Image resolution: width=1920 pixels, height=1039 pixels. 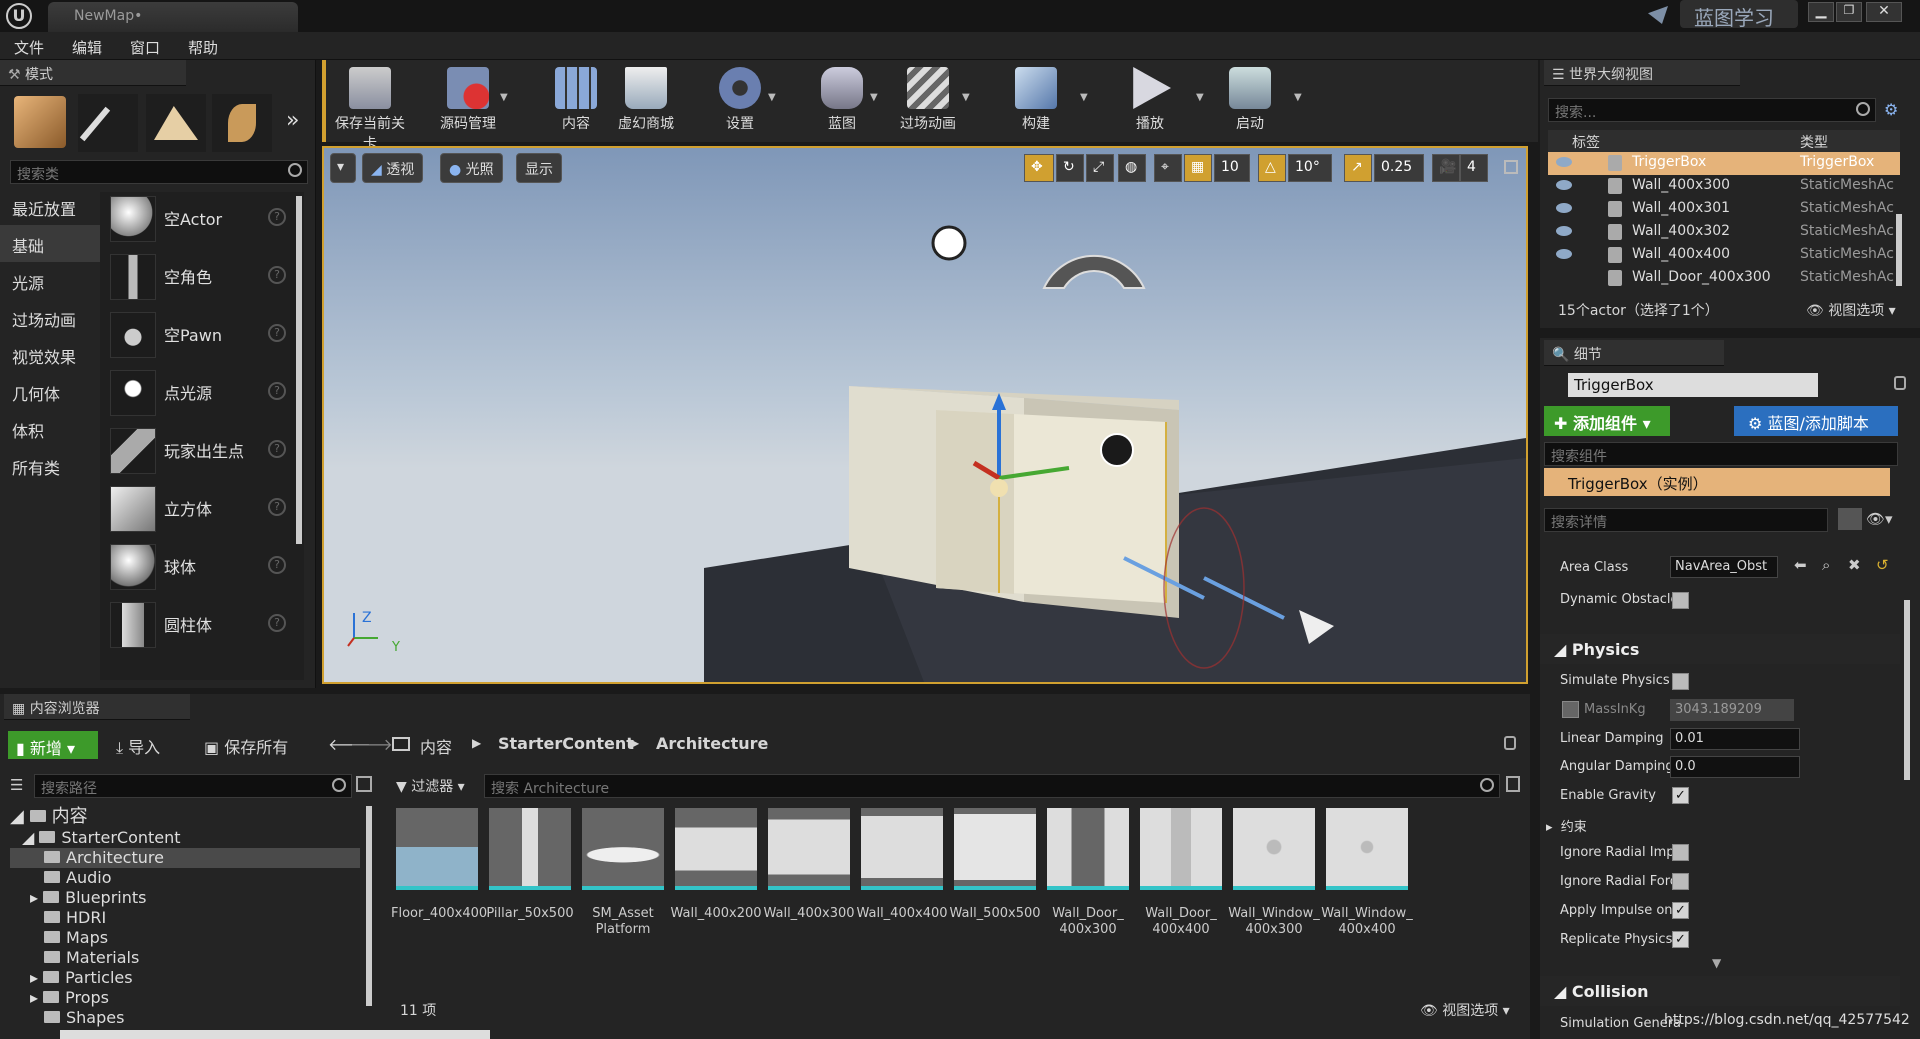 I want to click on category-geometry: 几何体, so click(x=50, y=391).